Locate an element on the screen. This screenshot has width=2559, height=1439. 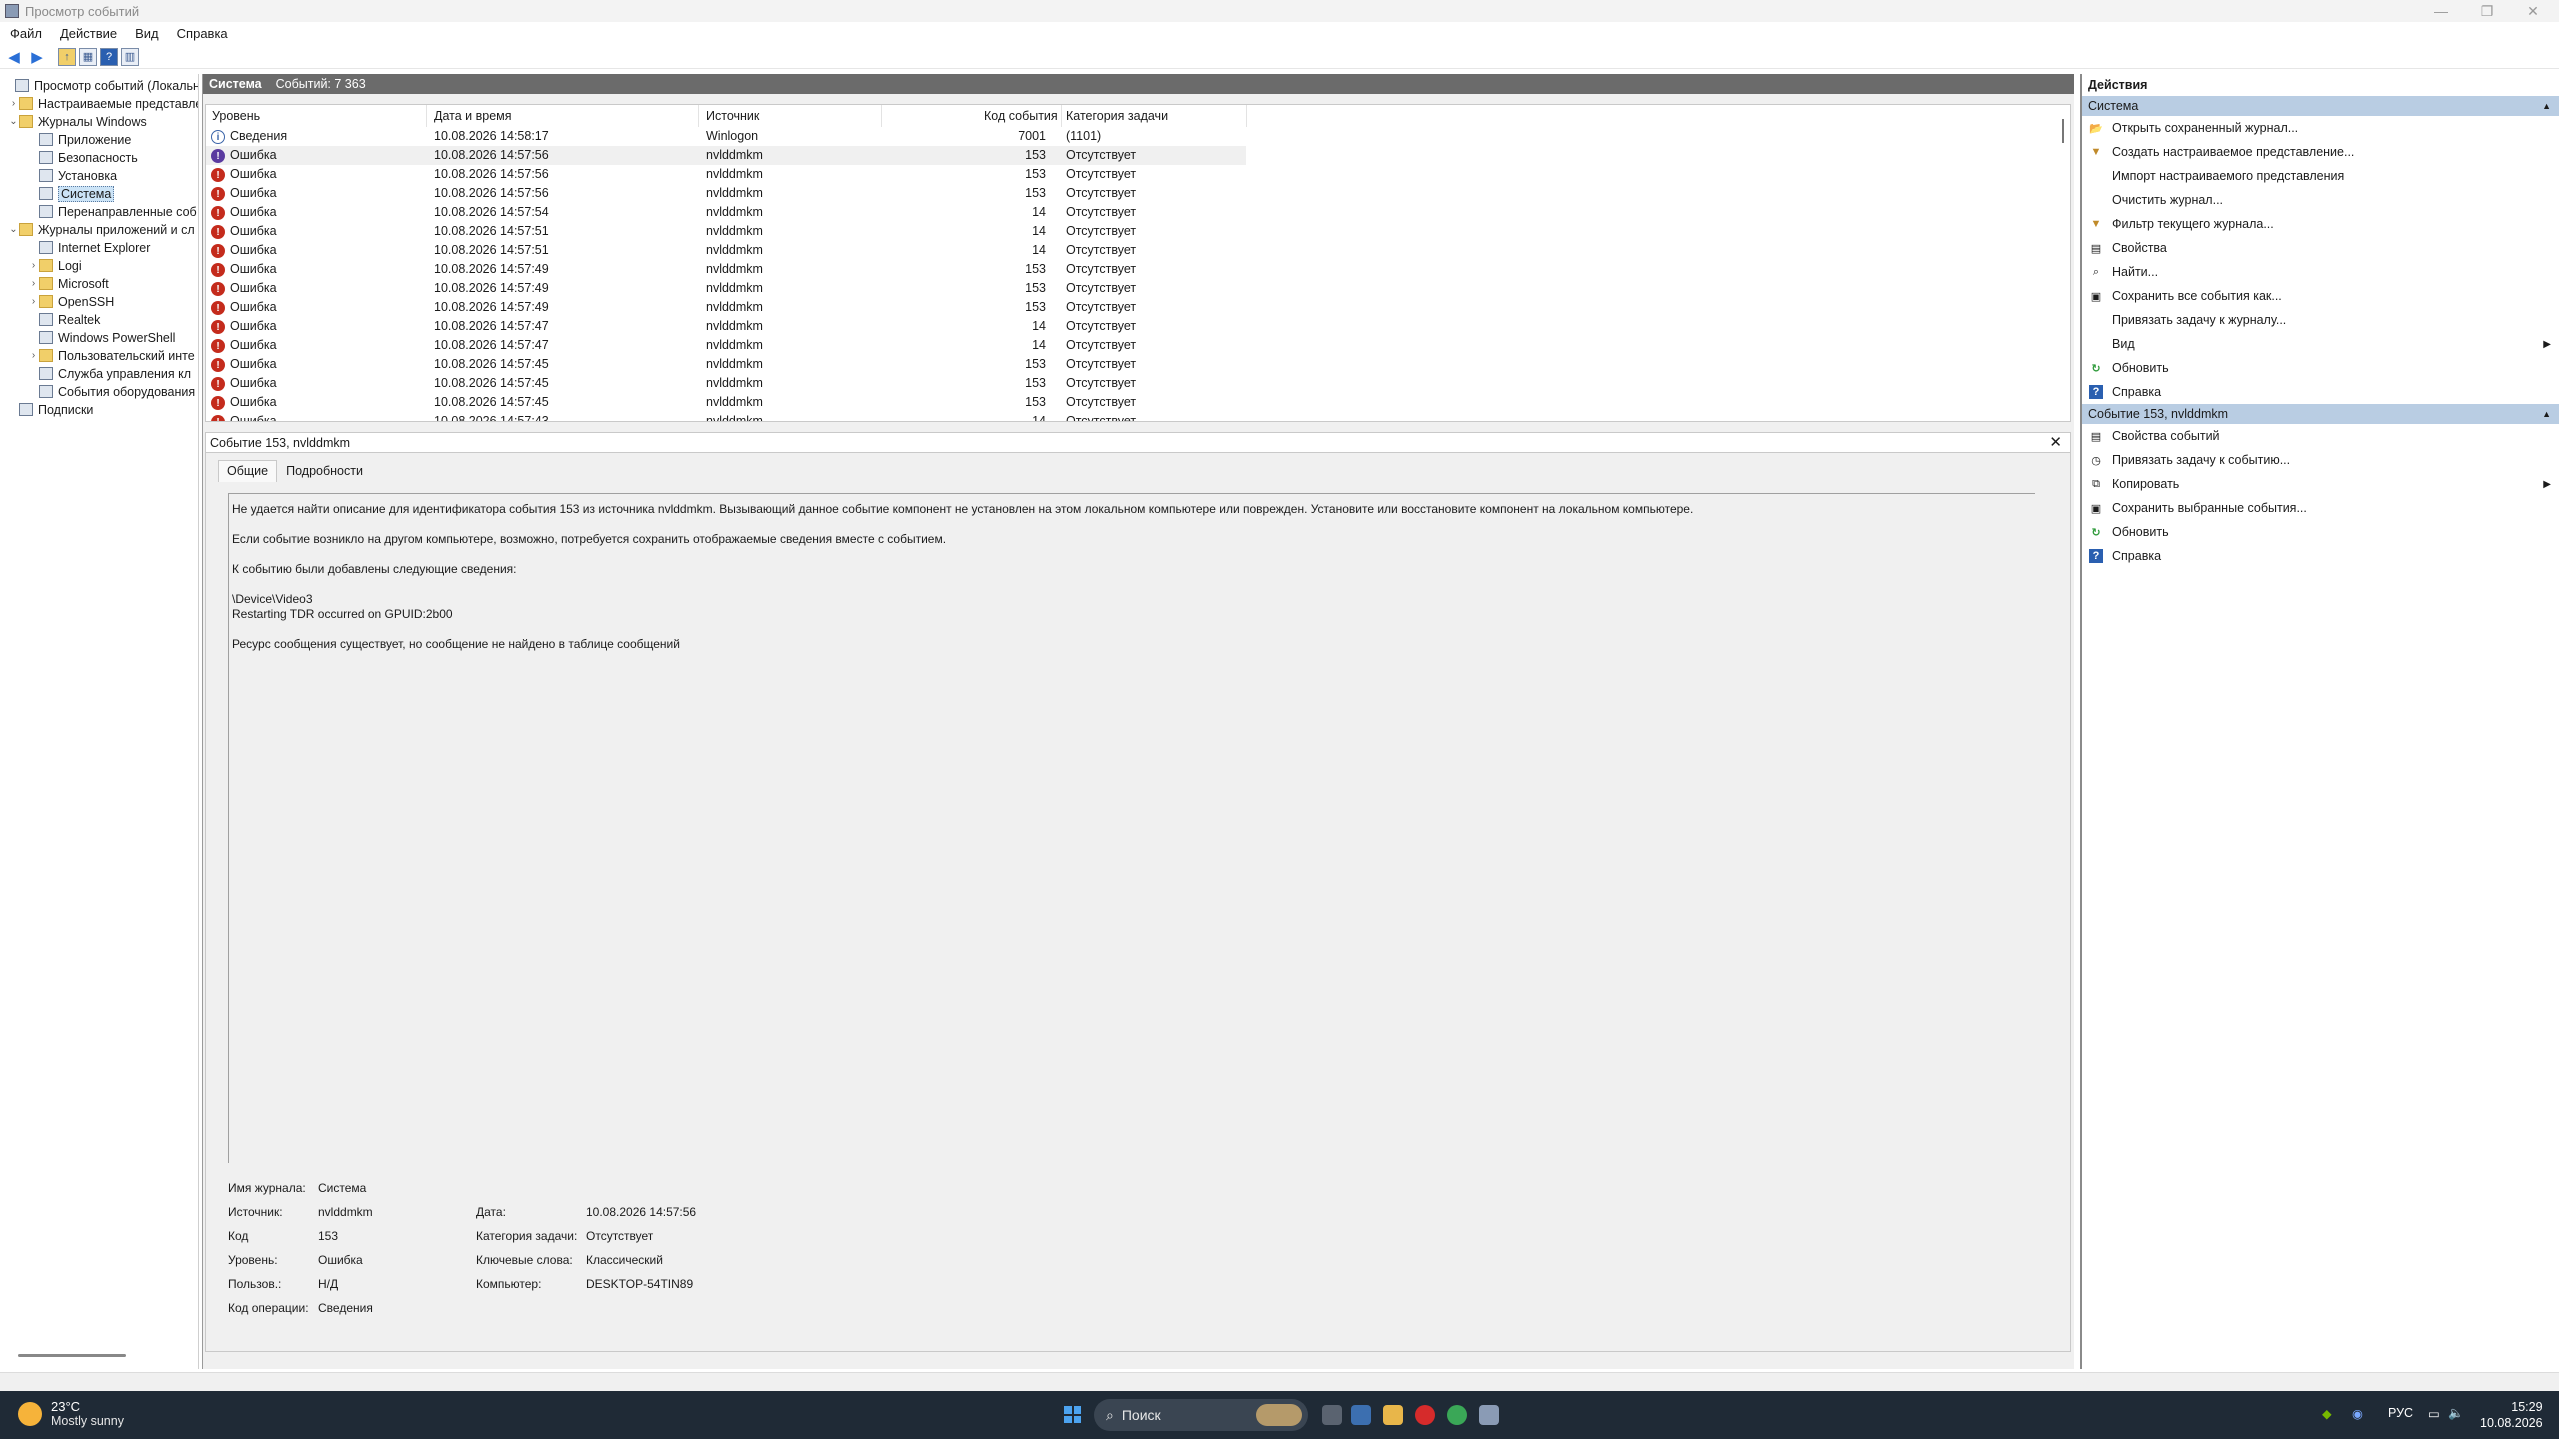
tree-horizontal-scrollbar is located at coordinates (72, 1355).